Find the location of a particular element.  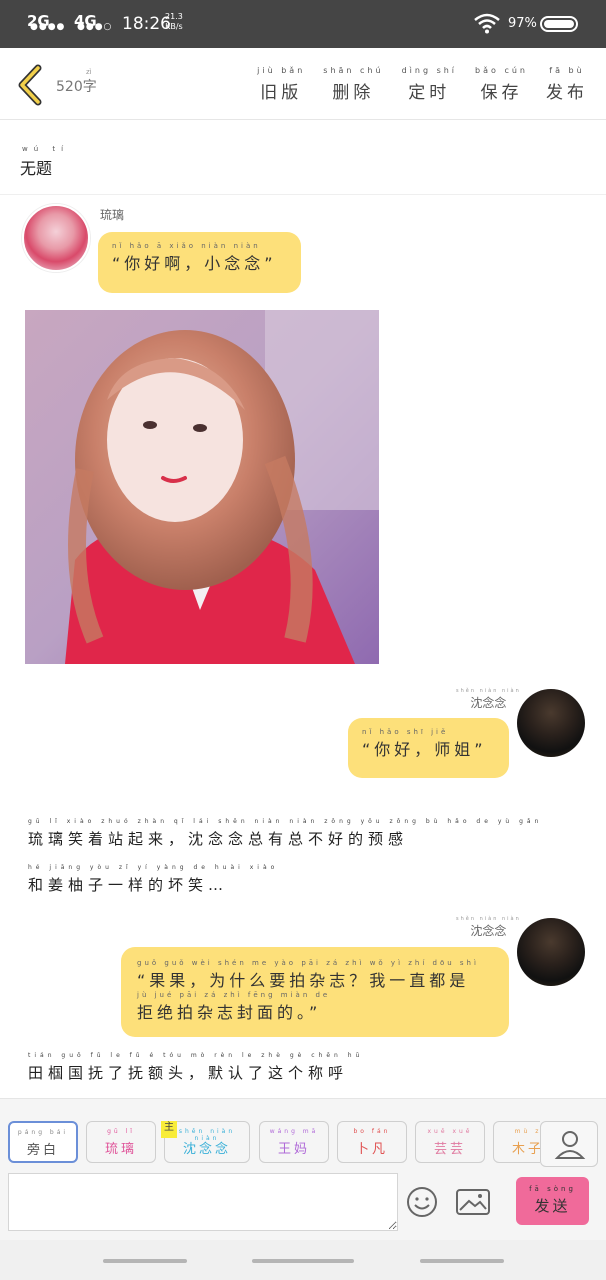

action-label: 发布 is located at coordinates (567, 93).